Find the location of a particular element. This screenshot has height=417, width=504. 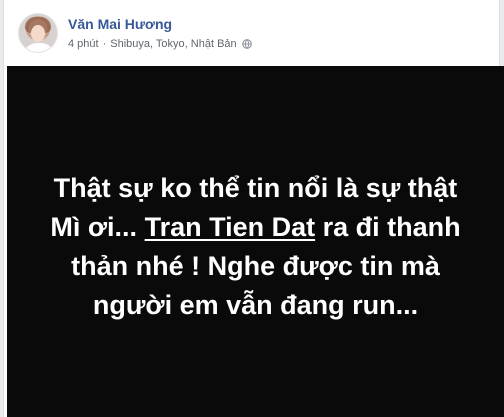

author-name: Văn Mai Hương is located at coordinates (120, 24).